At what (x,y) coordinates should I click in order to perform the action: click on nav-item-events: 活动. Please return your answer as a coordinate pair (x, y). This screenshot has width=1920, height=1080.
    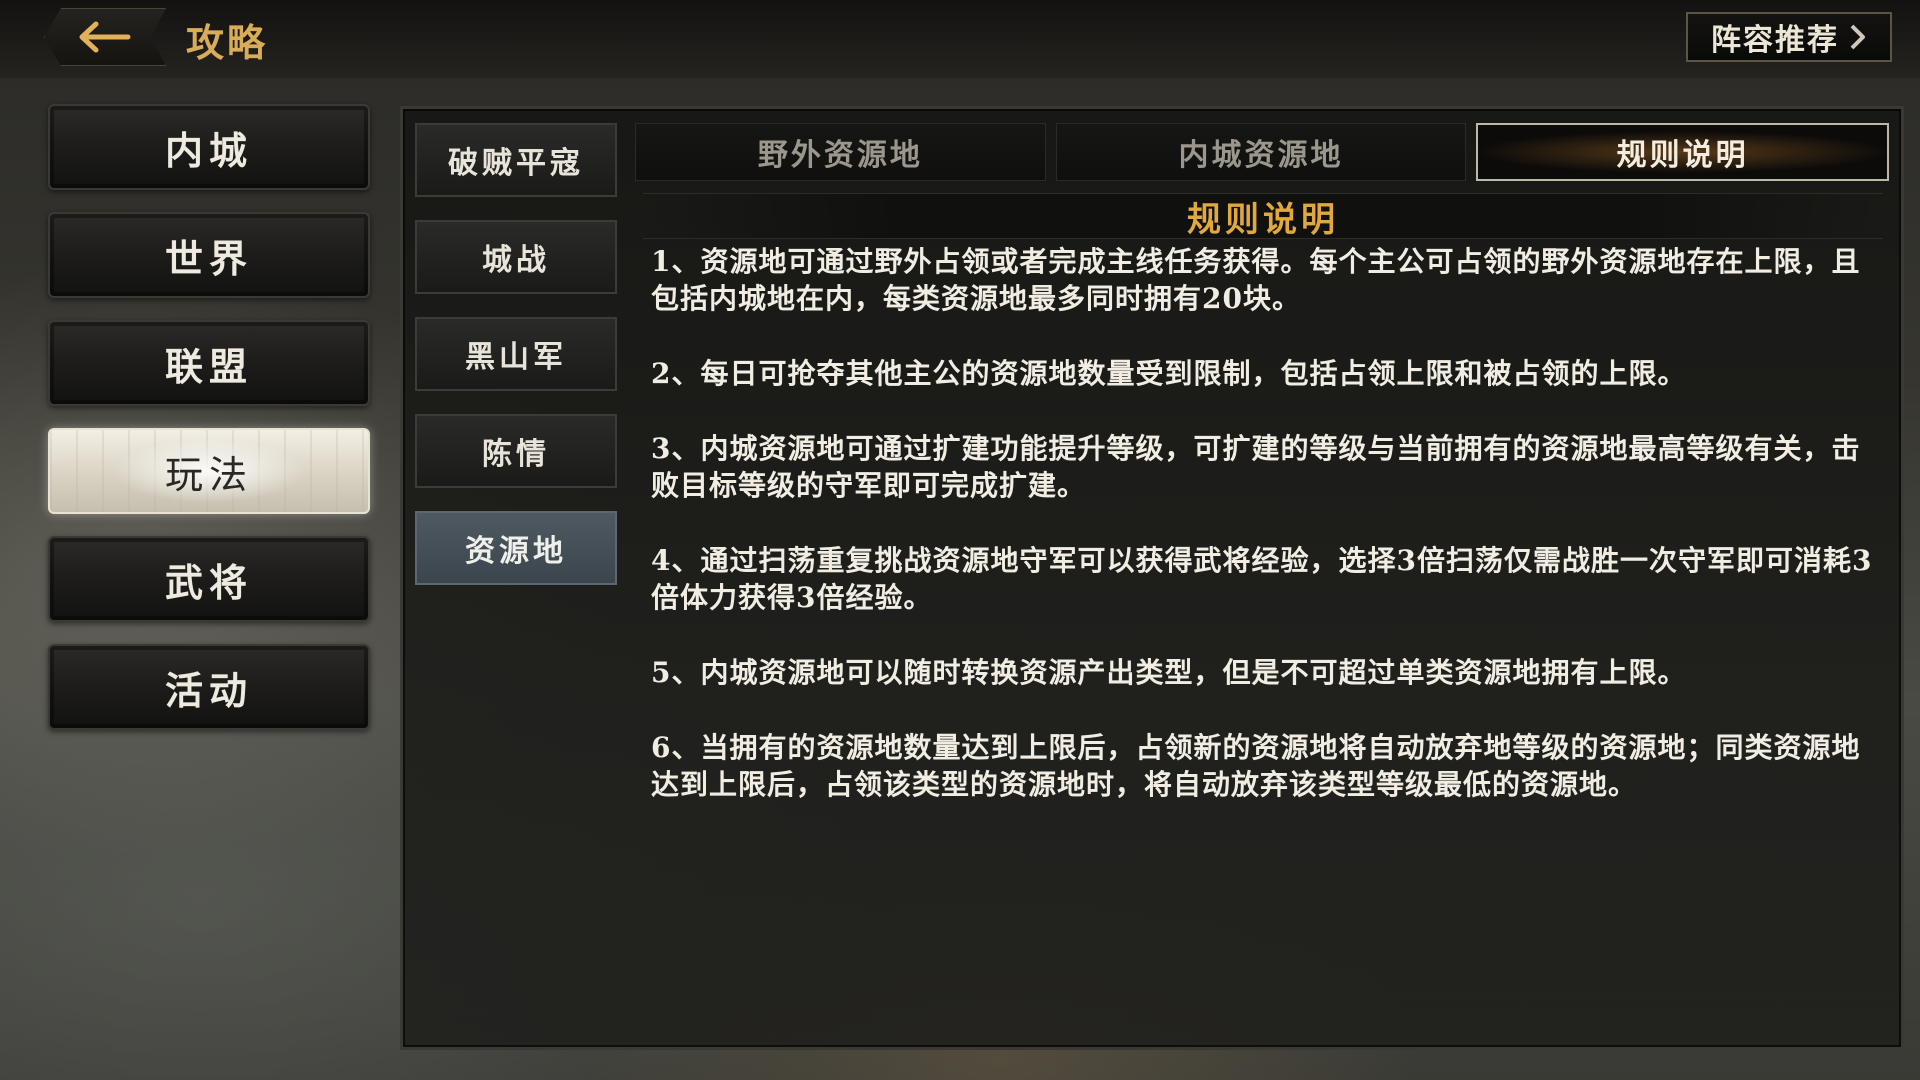
    Looking at the image, I should click on (209, 687).